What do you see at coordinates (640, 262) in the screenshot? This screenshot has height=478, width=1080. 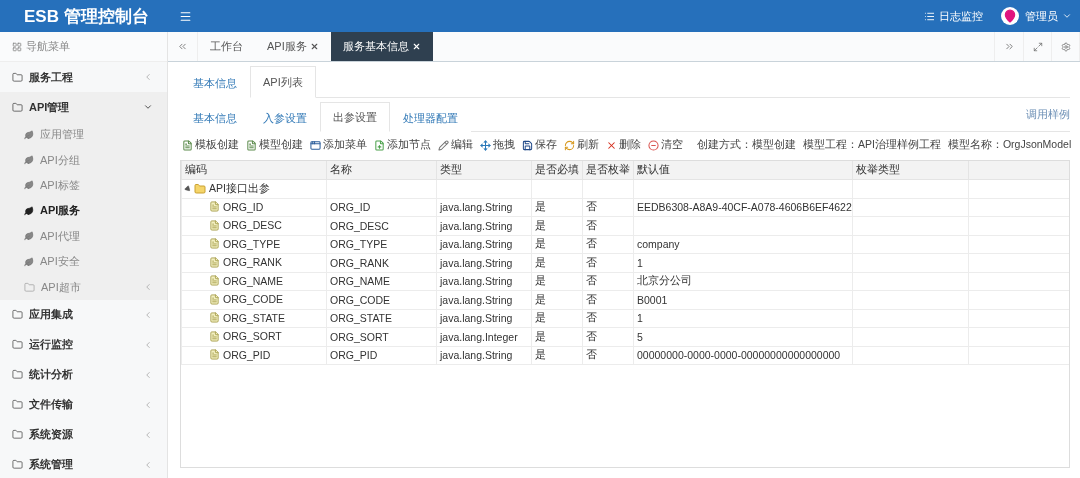 I see `table-cell: 1` at bounding box center [640, 262].